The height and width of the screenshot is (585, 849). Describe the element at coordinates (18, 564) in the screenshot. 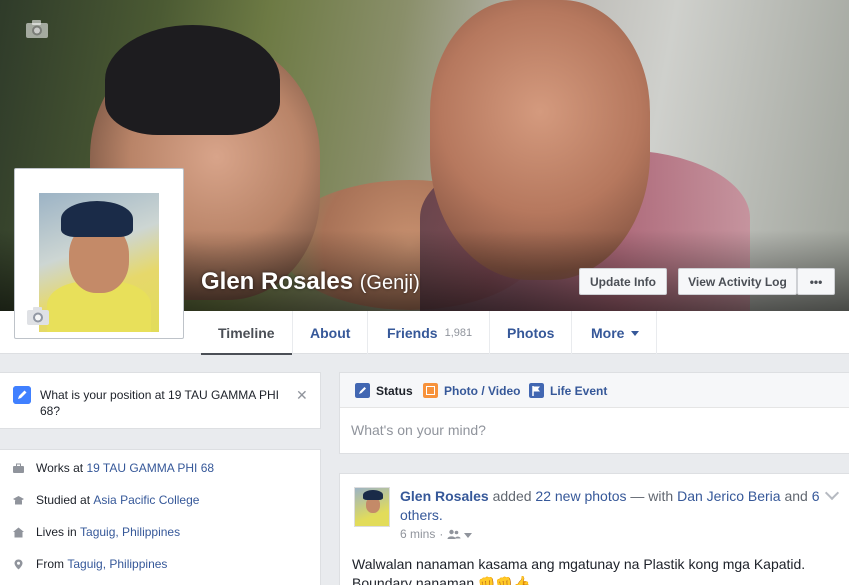

I see `location-pin-icon` at that location.